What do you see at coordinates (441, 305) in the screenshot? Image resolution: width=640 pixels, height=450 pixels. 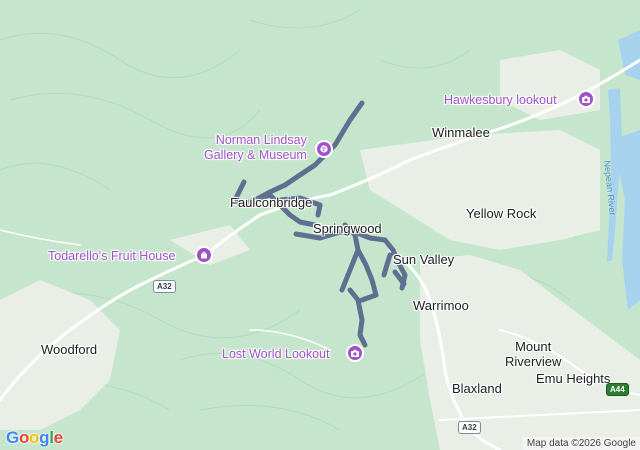 I see `place-label-warrimoo: Warrimoo` at bounding box center [441, 305].